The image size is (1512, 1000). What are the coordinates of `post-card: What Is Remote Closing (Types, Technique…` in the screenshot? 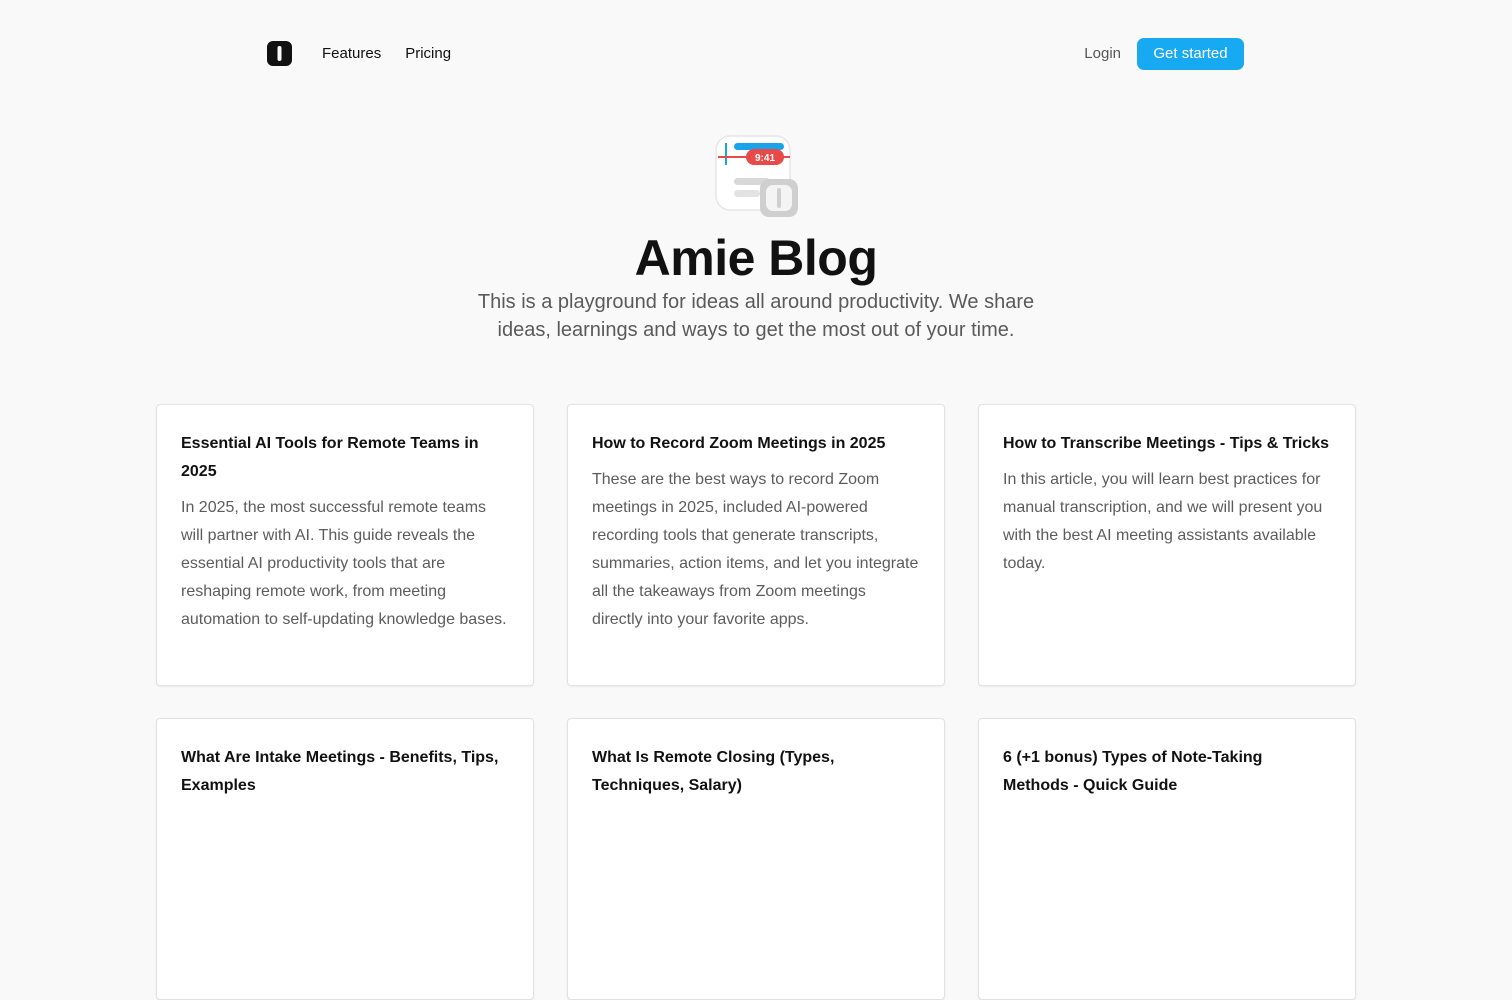 It's located at (756, 859).